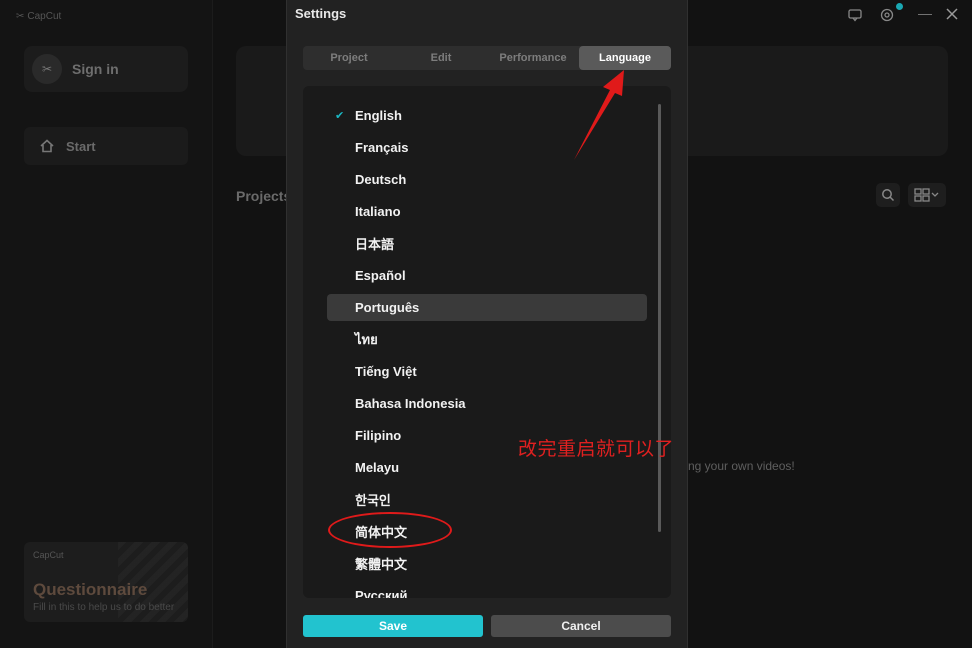 This screenshot has width=972, height=648. I want to click on search-icon, so click(888, 195).